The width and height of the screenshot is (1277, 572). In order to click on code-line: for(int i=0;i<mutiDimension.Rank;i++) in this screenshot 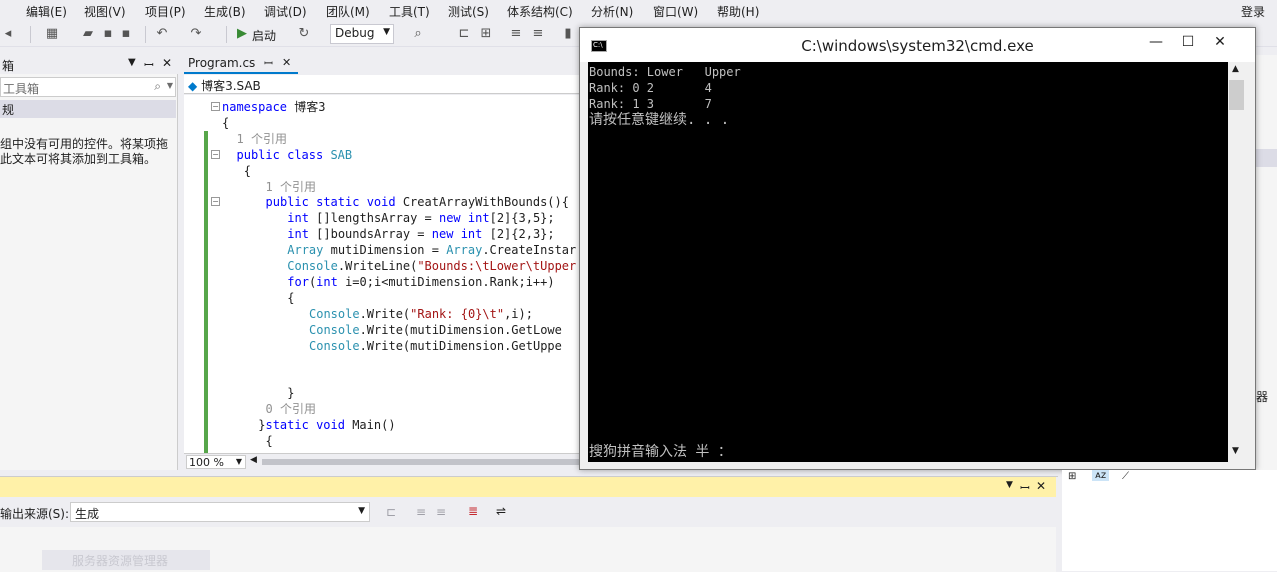, I will do `click(421, 281)`.